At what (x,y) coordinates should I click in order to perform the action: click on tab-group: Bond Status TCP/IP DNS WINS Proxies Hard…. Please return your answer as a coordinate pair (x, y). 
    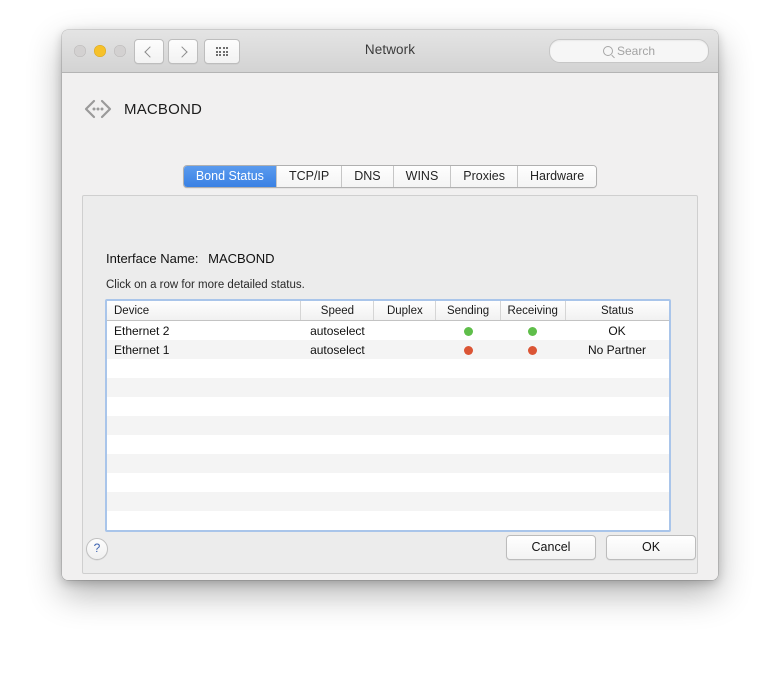
    Looking at the image, I should click on (390, 176).